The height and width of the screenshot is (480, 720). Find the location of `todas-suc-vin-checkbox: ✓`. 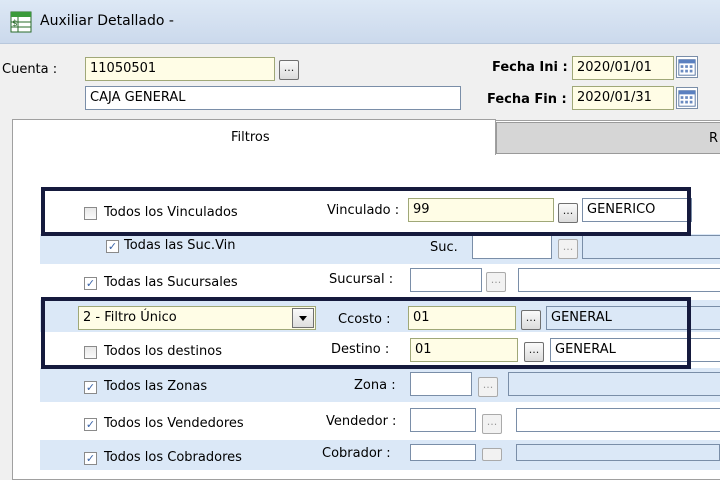

todas-suc-vin-checkbox: ✓ is located at coordinates (112, 246).